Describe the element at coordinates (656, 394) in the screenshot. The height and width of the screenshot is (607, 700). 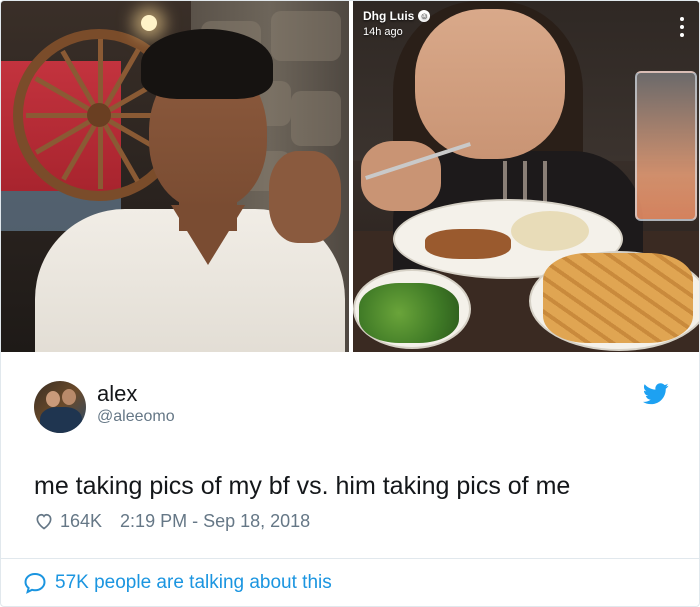
I see `twitter-bird-icon` at that location.